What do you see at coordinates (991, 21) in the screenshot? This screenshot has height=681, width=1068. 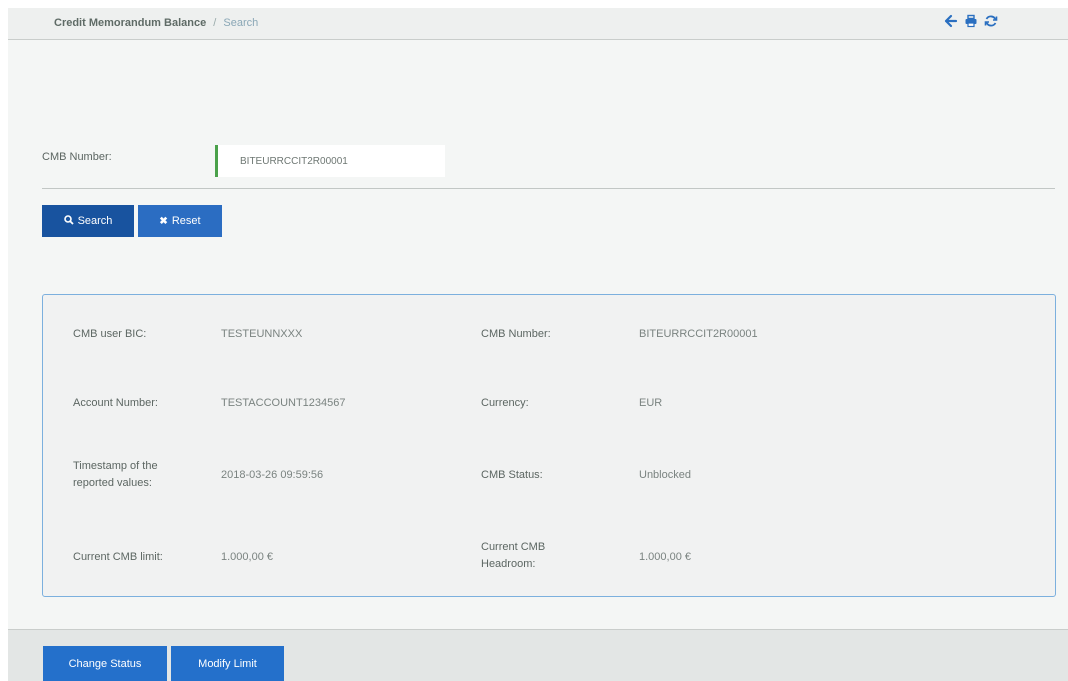 I see `refresh-icon` at bounding box center [991, 21].